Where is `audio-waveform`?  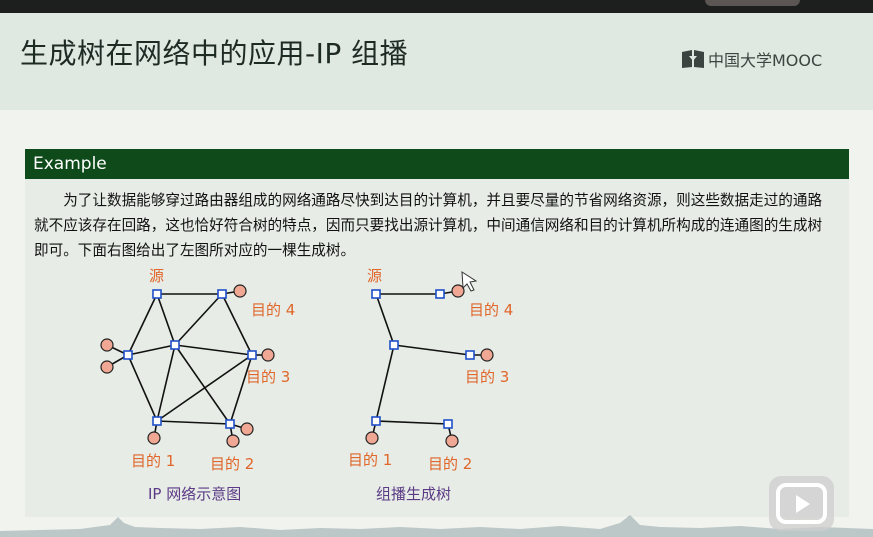
audio-waveform is located at coordinates (436, 526).